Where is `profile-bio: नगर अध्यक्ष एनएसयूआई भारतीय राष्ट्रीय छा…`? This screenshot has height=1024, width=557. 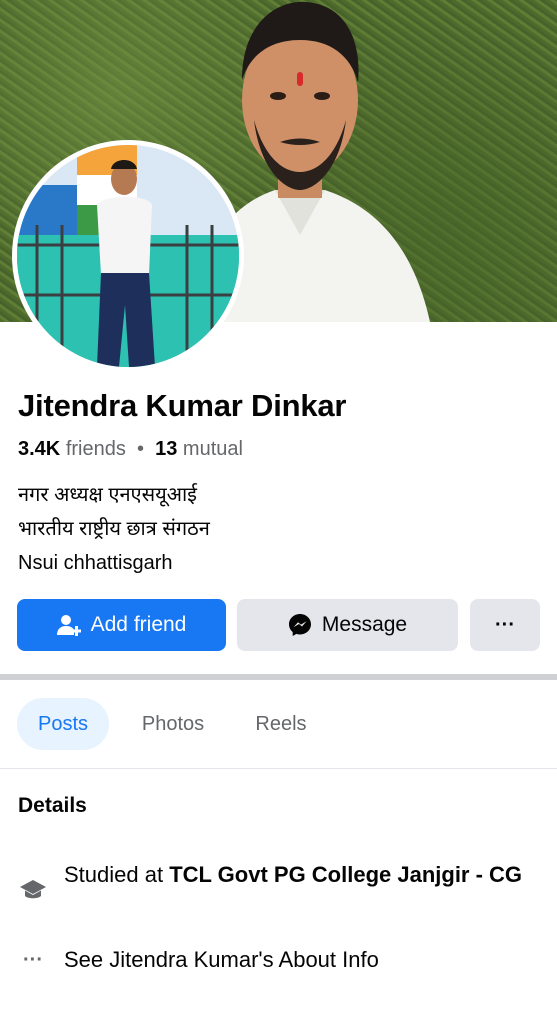
profile-bio: नगर अध्यक्ष एनएसयूआई भारतीय राष्ट्रीय छा… is located at coordinates (114, 529).